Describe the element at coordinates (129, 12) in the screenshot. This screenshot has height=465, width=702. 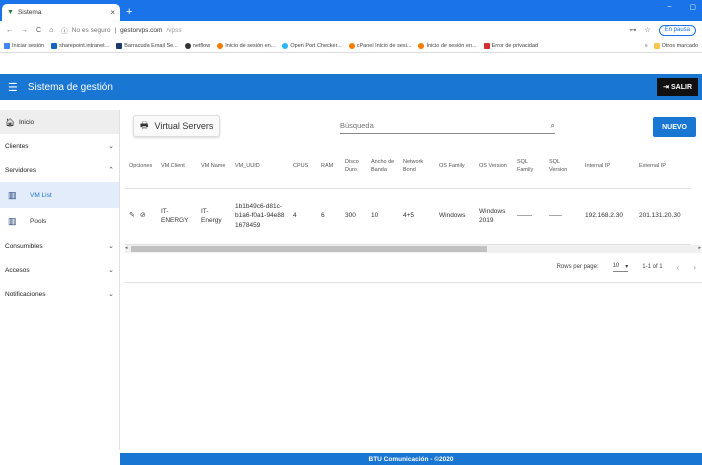
I see `new-tab-button: +` at that location.